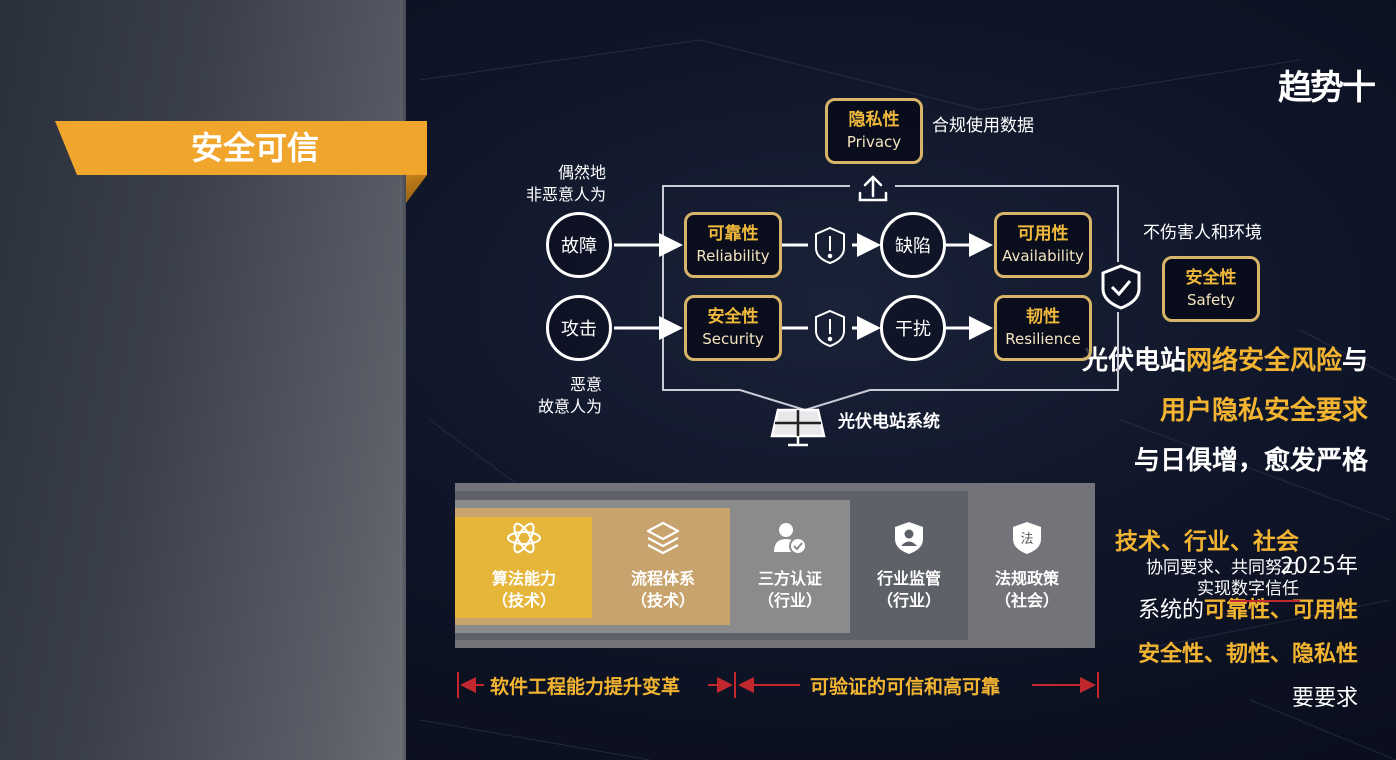 The width and height of the screenshot is (1396, 760). I want to click on range-arrows, so click(778, 685).